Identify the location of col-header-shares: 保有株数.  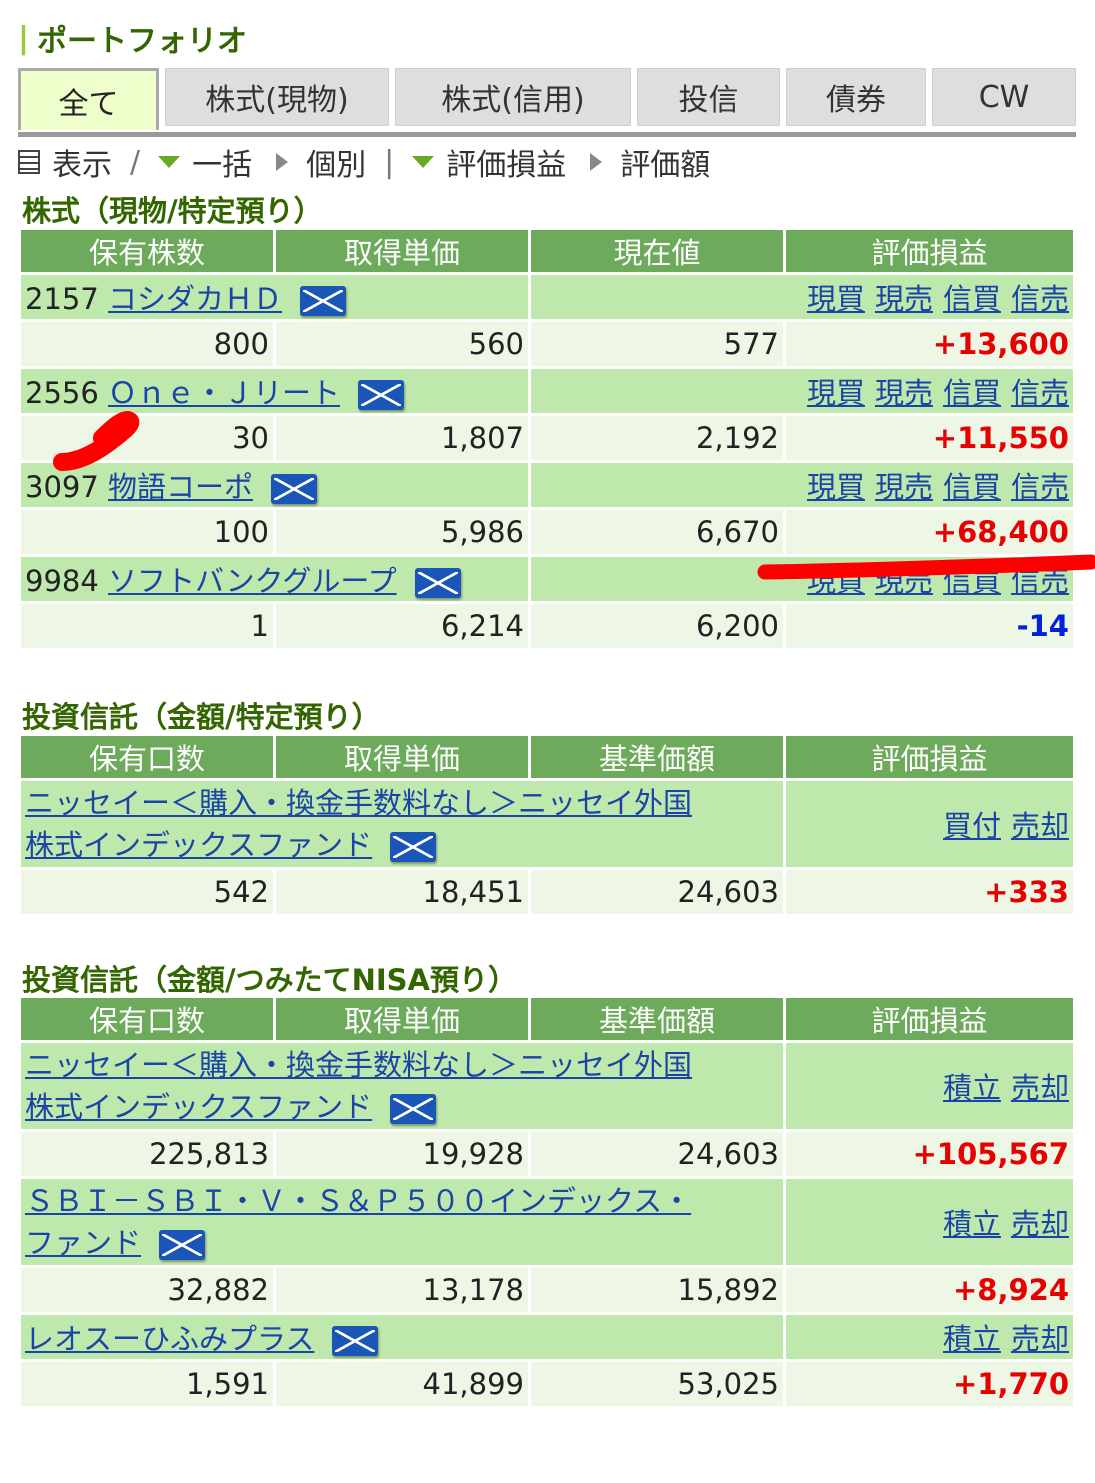
(147, 251).